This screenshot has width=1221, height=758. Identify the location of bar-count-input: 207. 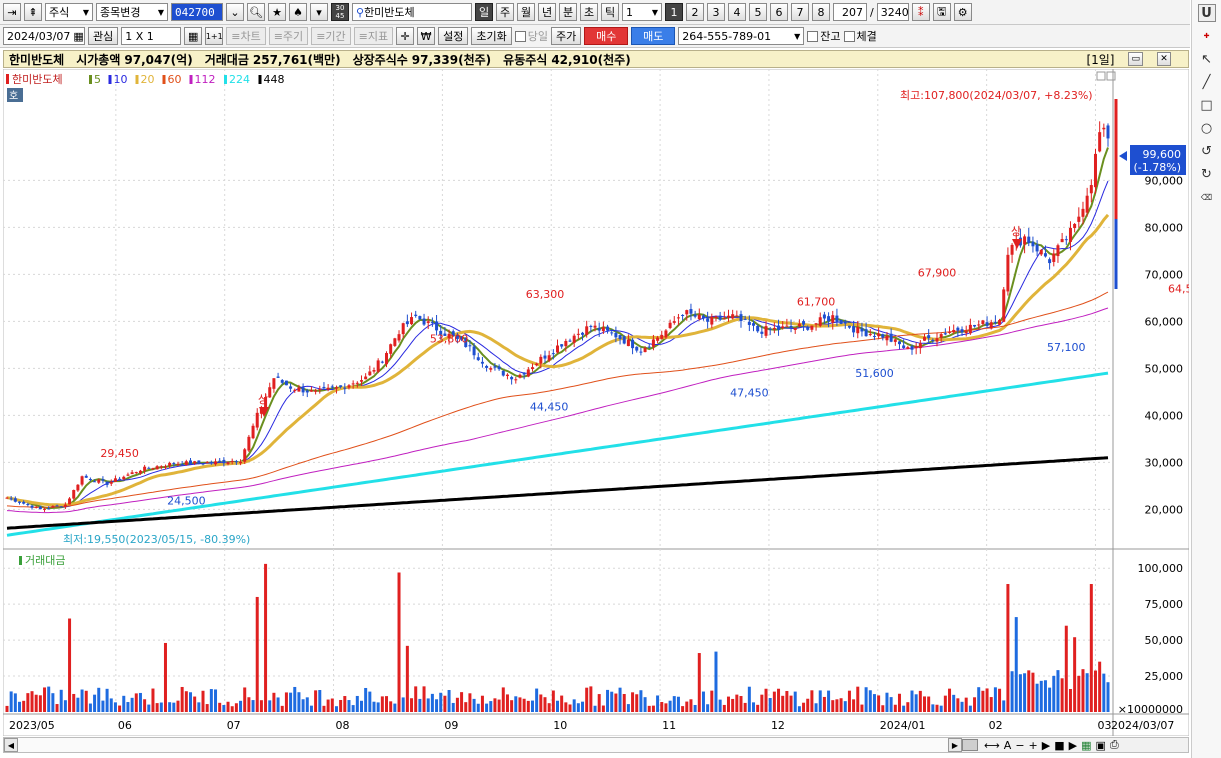
(850, 12).